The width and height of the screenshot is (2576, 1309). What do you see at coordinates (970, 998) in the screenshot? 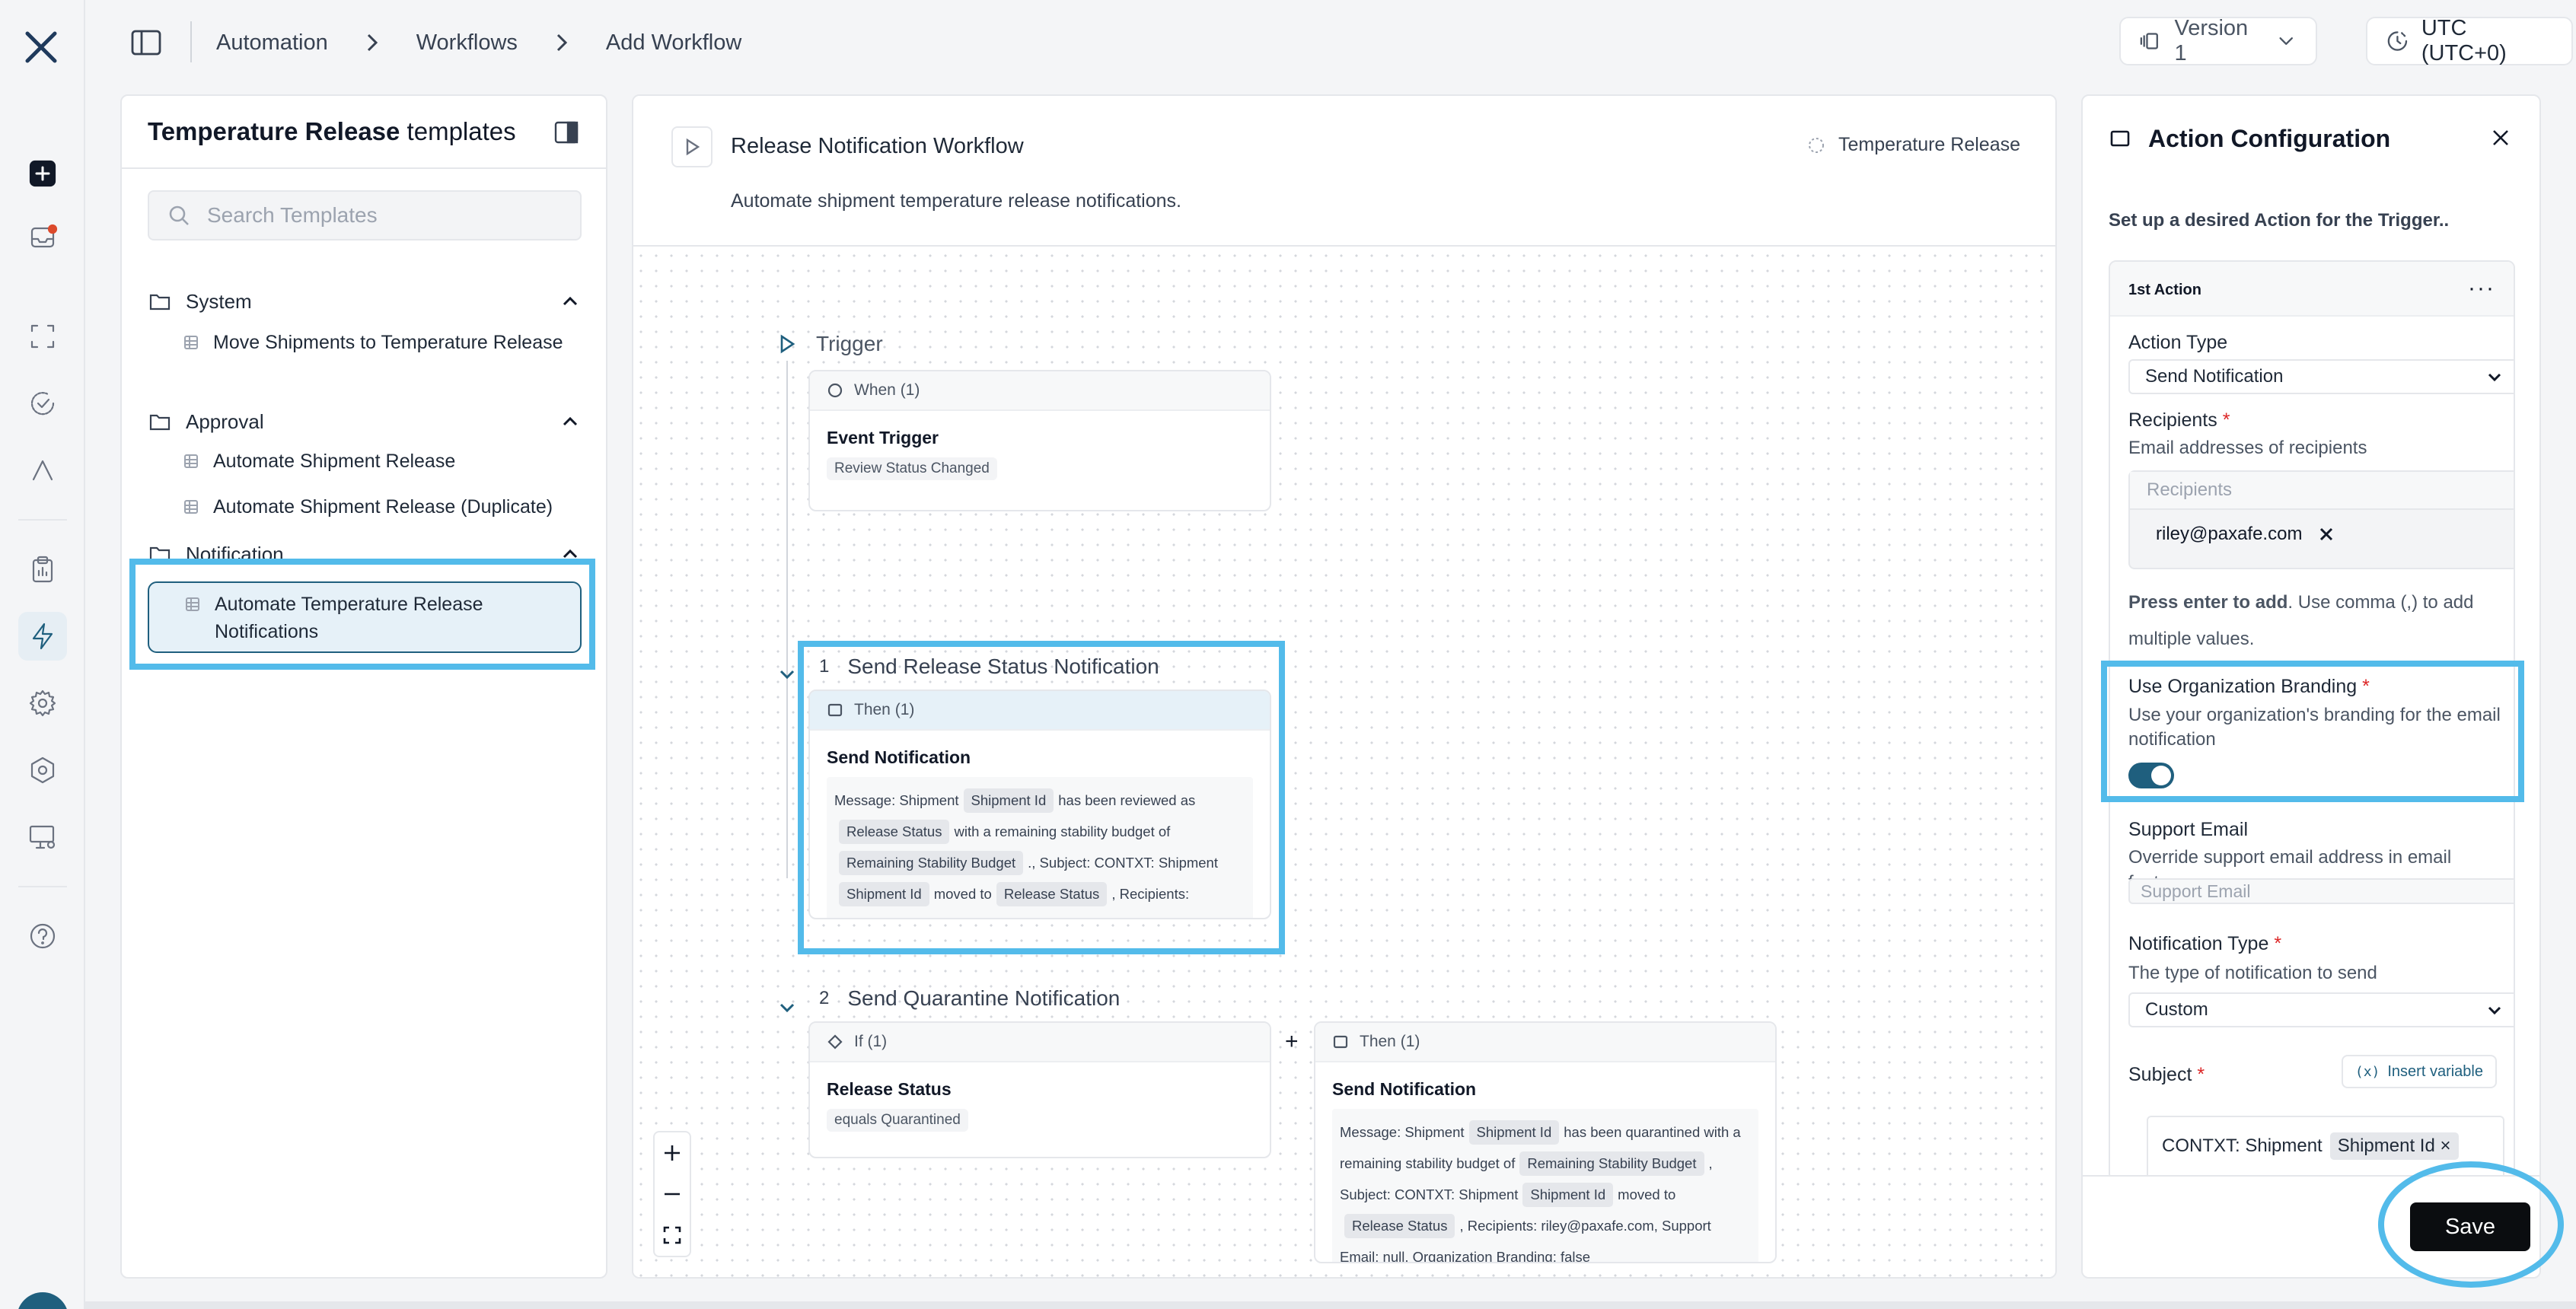
I see `step-2-label: 2 Send Quarantine Notification` at bounding box center [970, 998].